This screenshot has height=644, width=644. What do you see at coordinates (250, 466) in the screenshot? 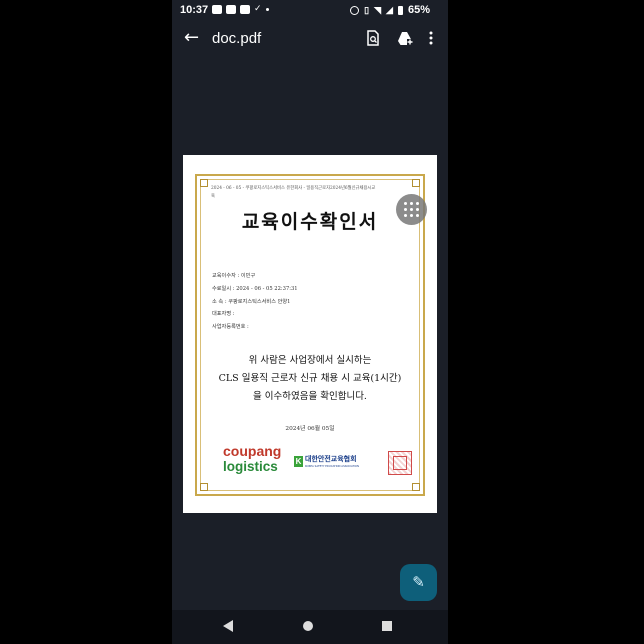
I see `coupang-logo-line2: logistics` at bounding box center [250, 466].